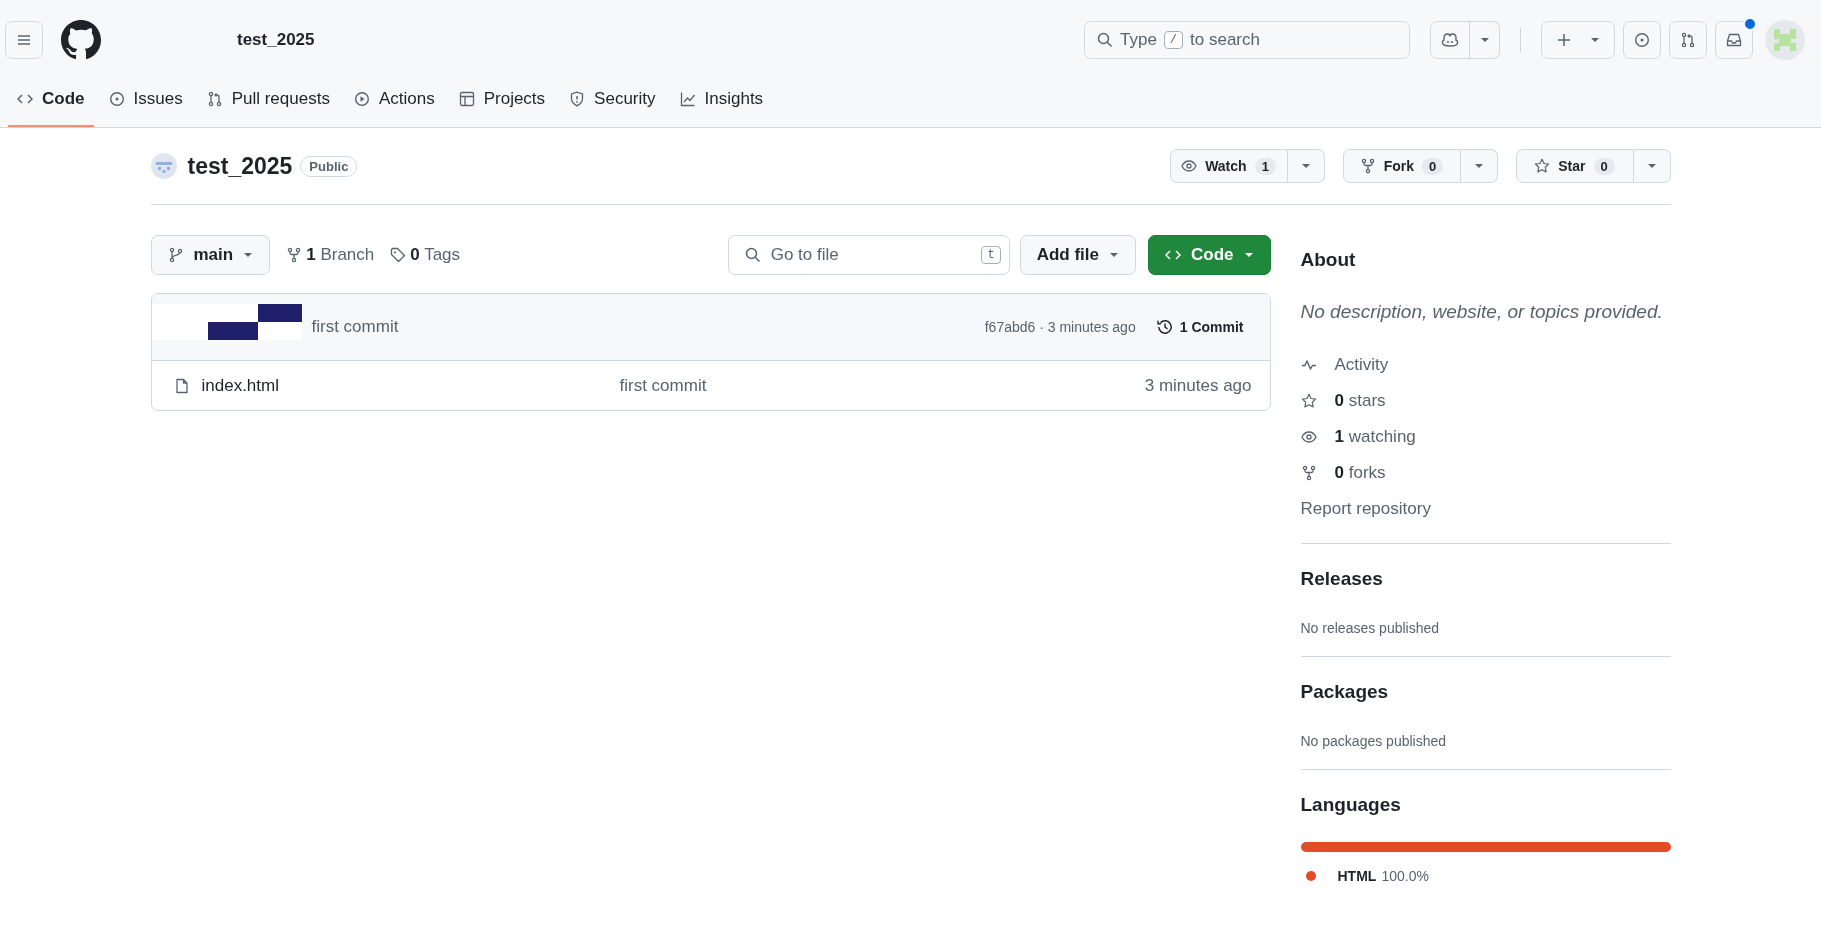 This screenshot has width=1821, height=933. I want to click on about-stat-link: 0 stars, so click(1485, 401).